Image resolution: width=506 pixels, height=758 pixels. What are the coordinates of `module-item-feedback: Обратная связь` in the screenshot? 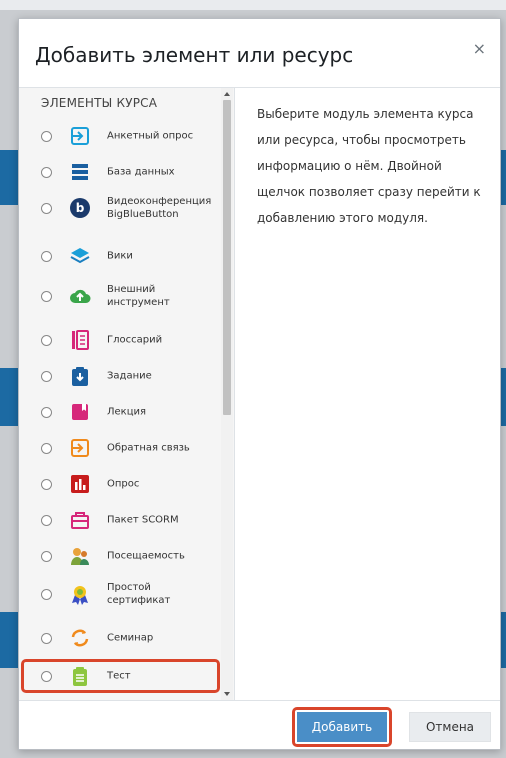 It's located at (120, 448).